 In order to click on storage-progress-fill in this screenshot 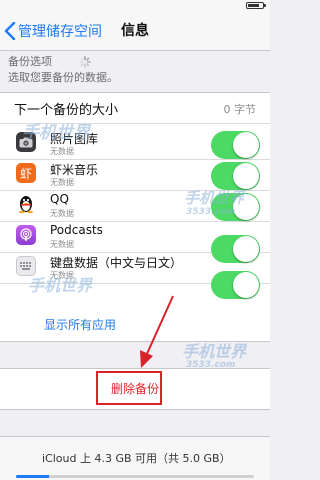, I will do `click(33, 476)`.